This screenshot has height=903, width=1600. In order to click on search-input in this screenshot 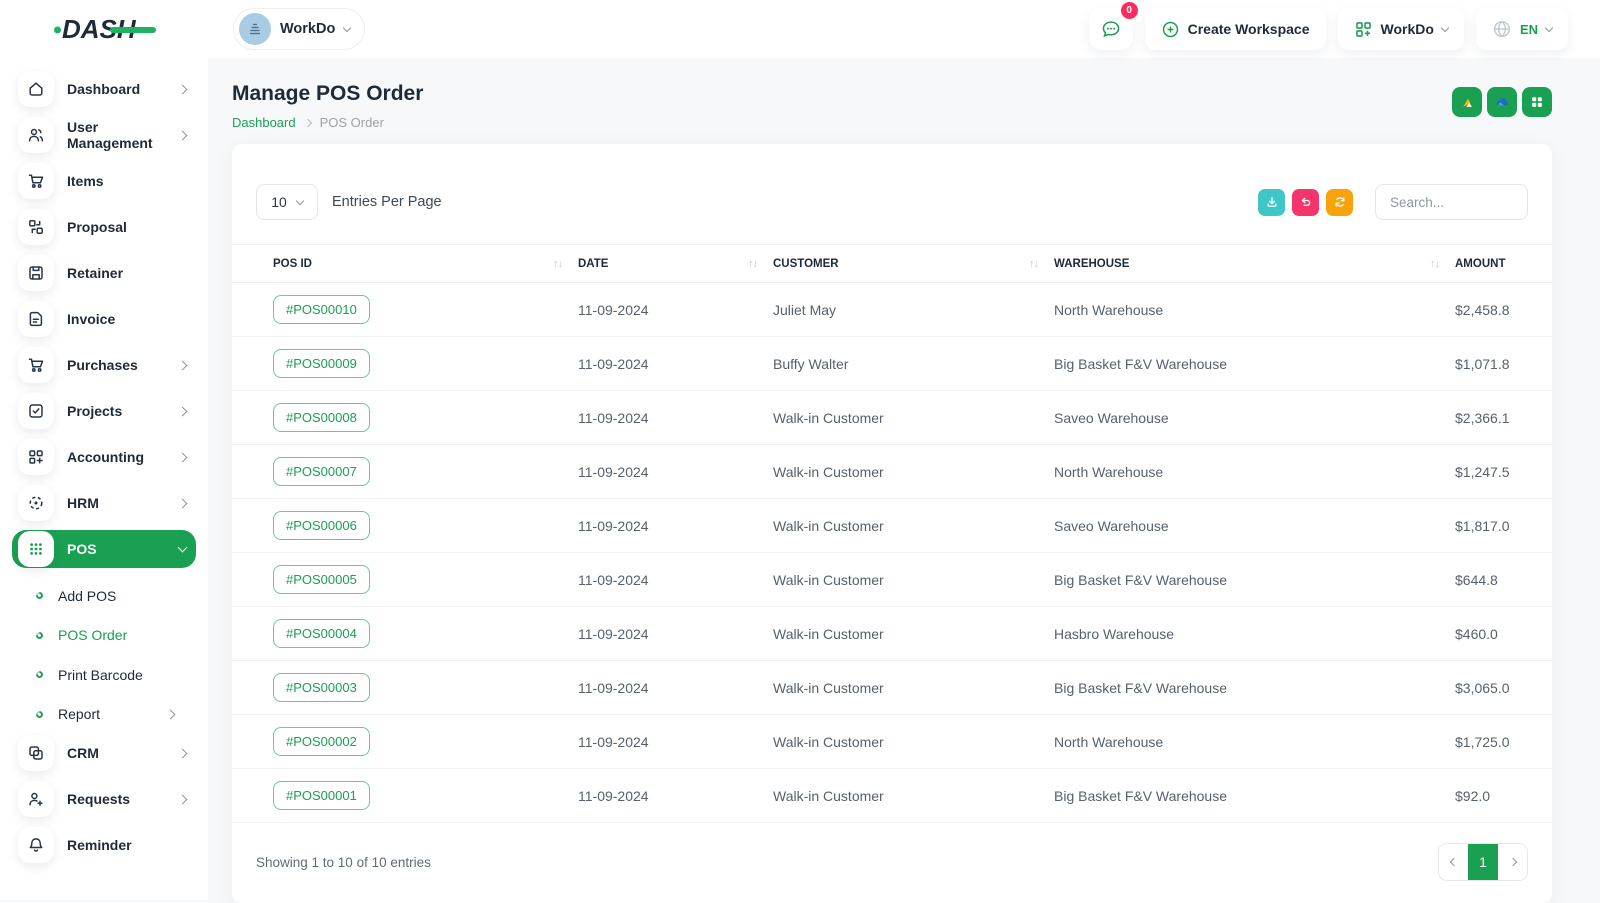, I will do `click(1451, 202)`.